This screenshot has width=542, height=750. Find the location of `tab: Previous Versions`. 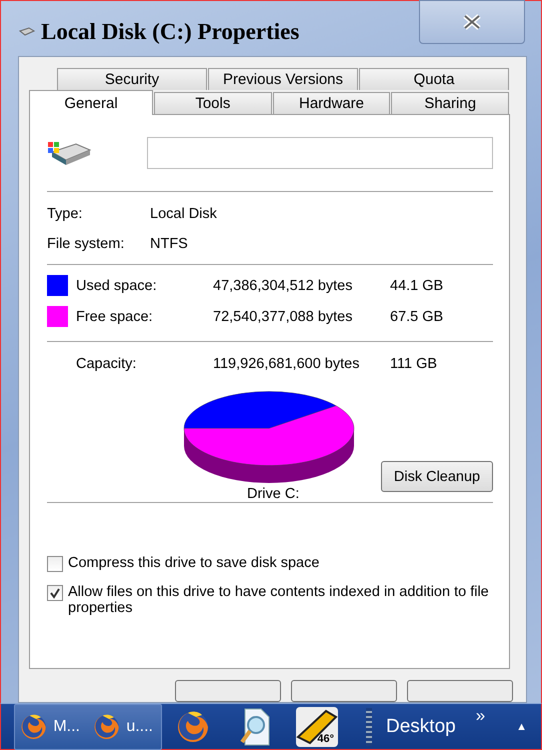

tab: Previous Versions is located at coordinates (283, 79).